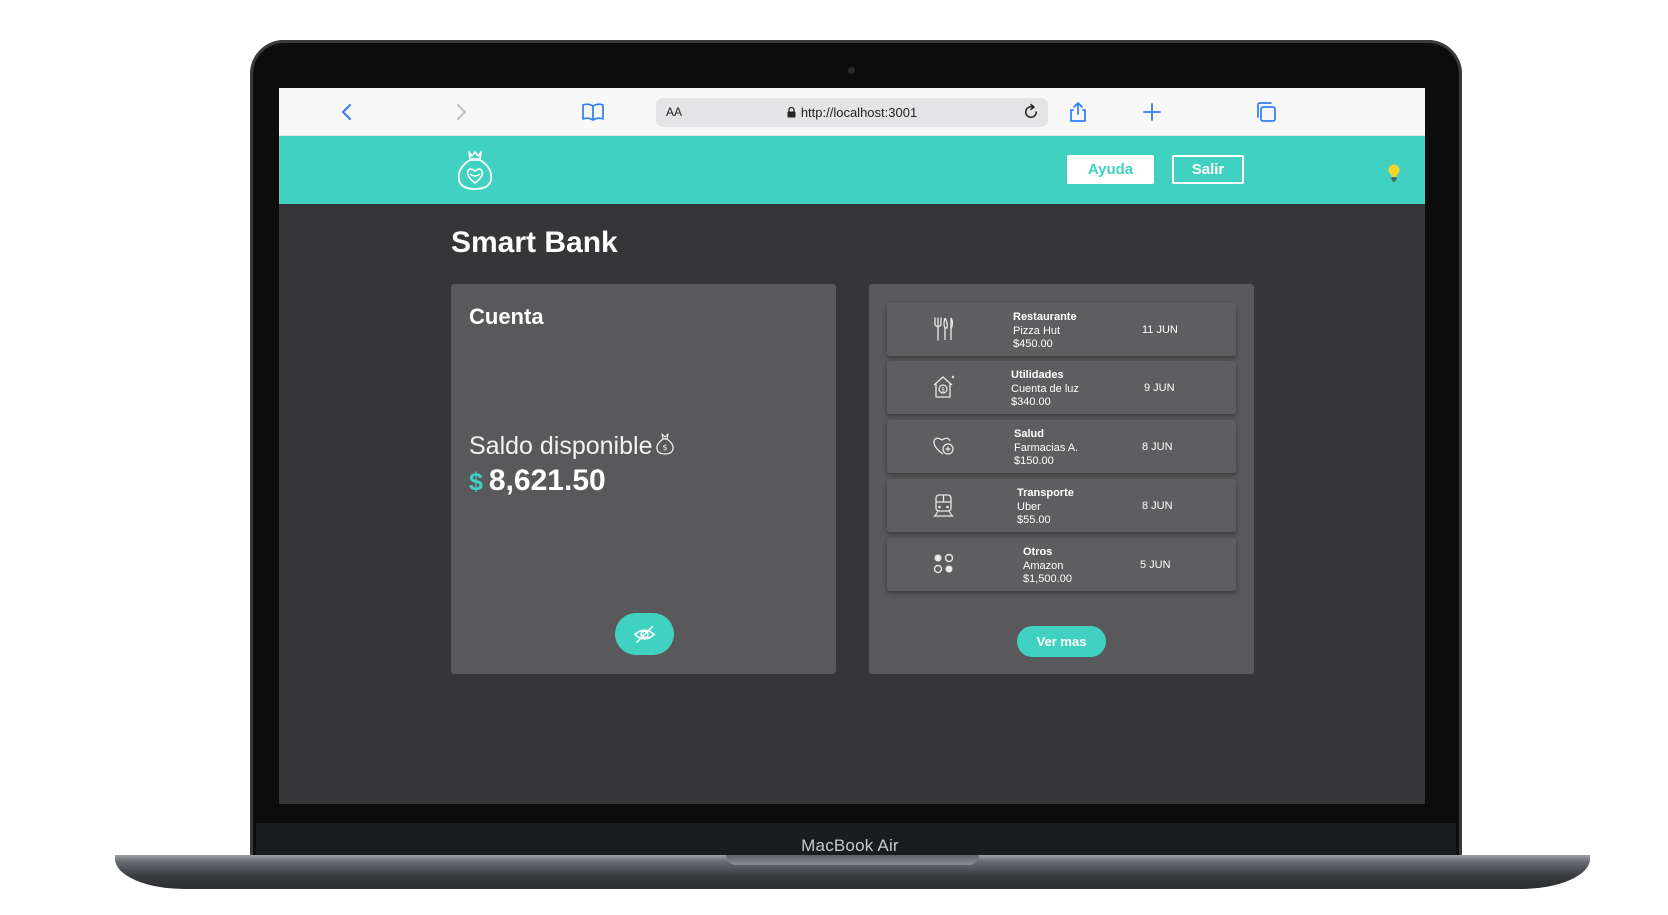 Image resolution: width=1668 pixels, height=915 pixels. I want to click on currency-symbol: $, so click(476, 482).